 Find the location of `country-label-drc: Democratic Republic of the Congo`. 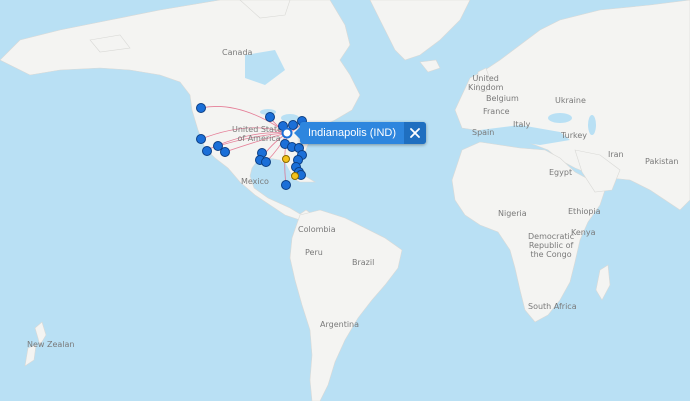

country-label-drc: Democratic Republic of the Congo is located at coordinates (551, 245).